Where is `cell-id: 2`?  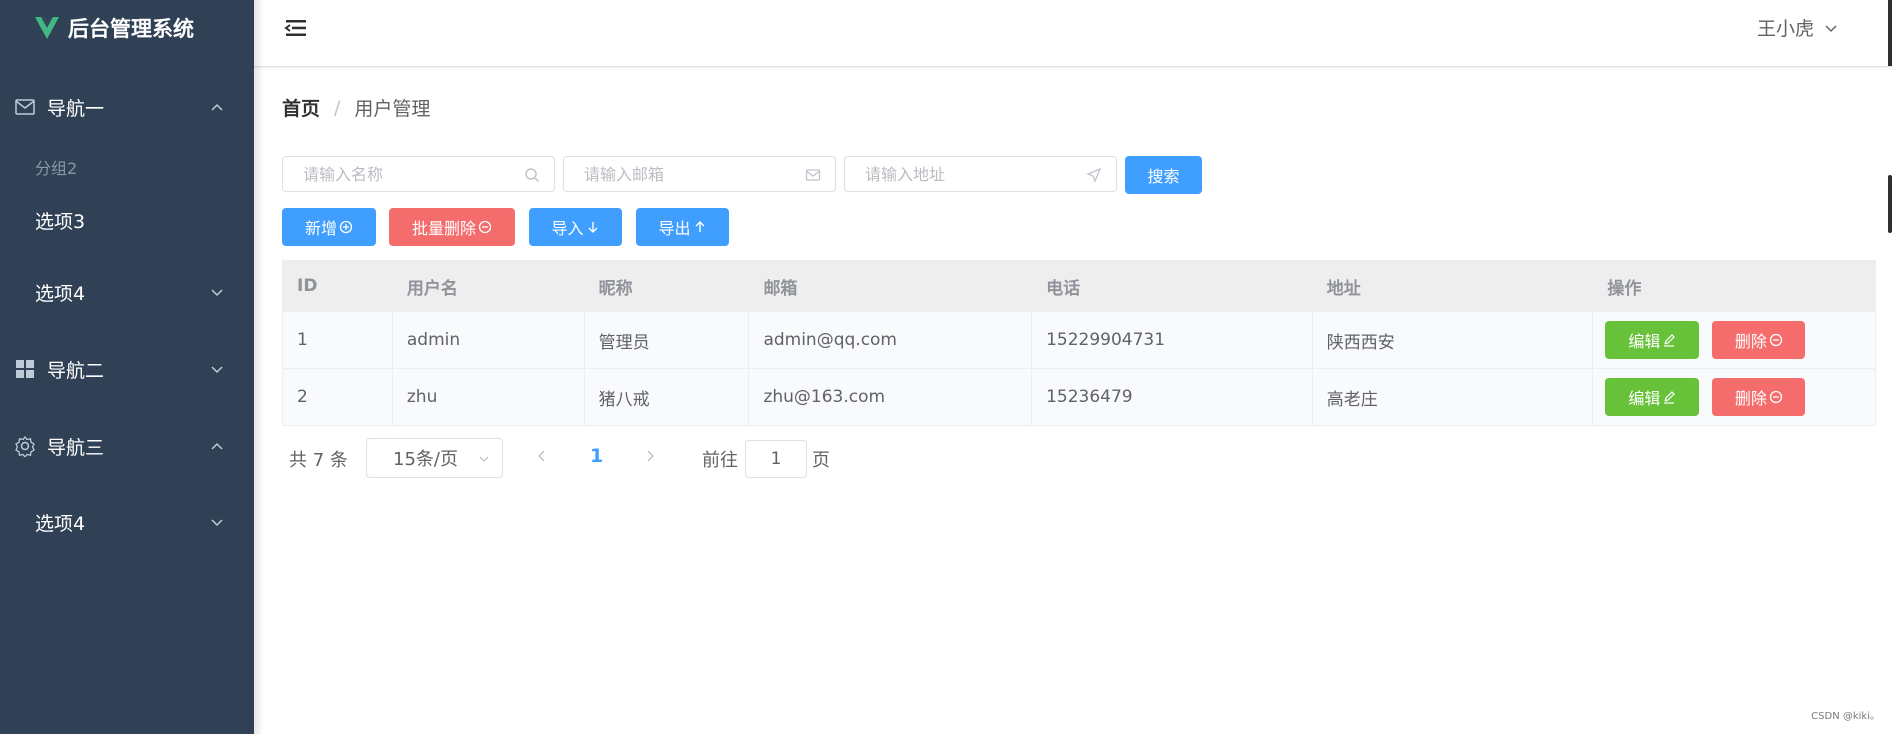
cell-id: 2 is located at coordinates (338, 397).